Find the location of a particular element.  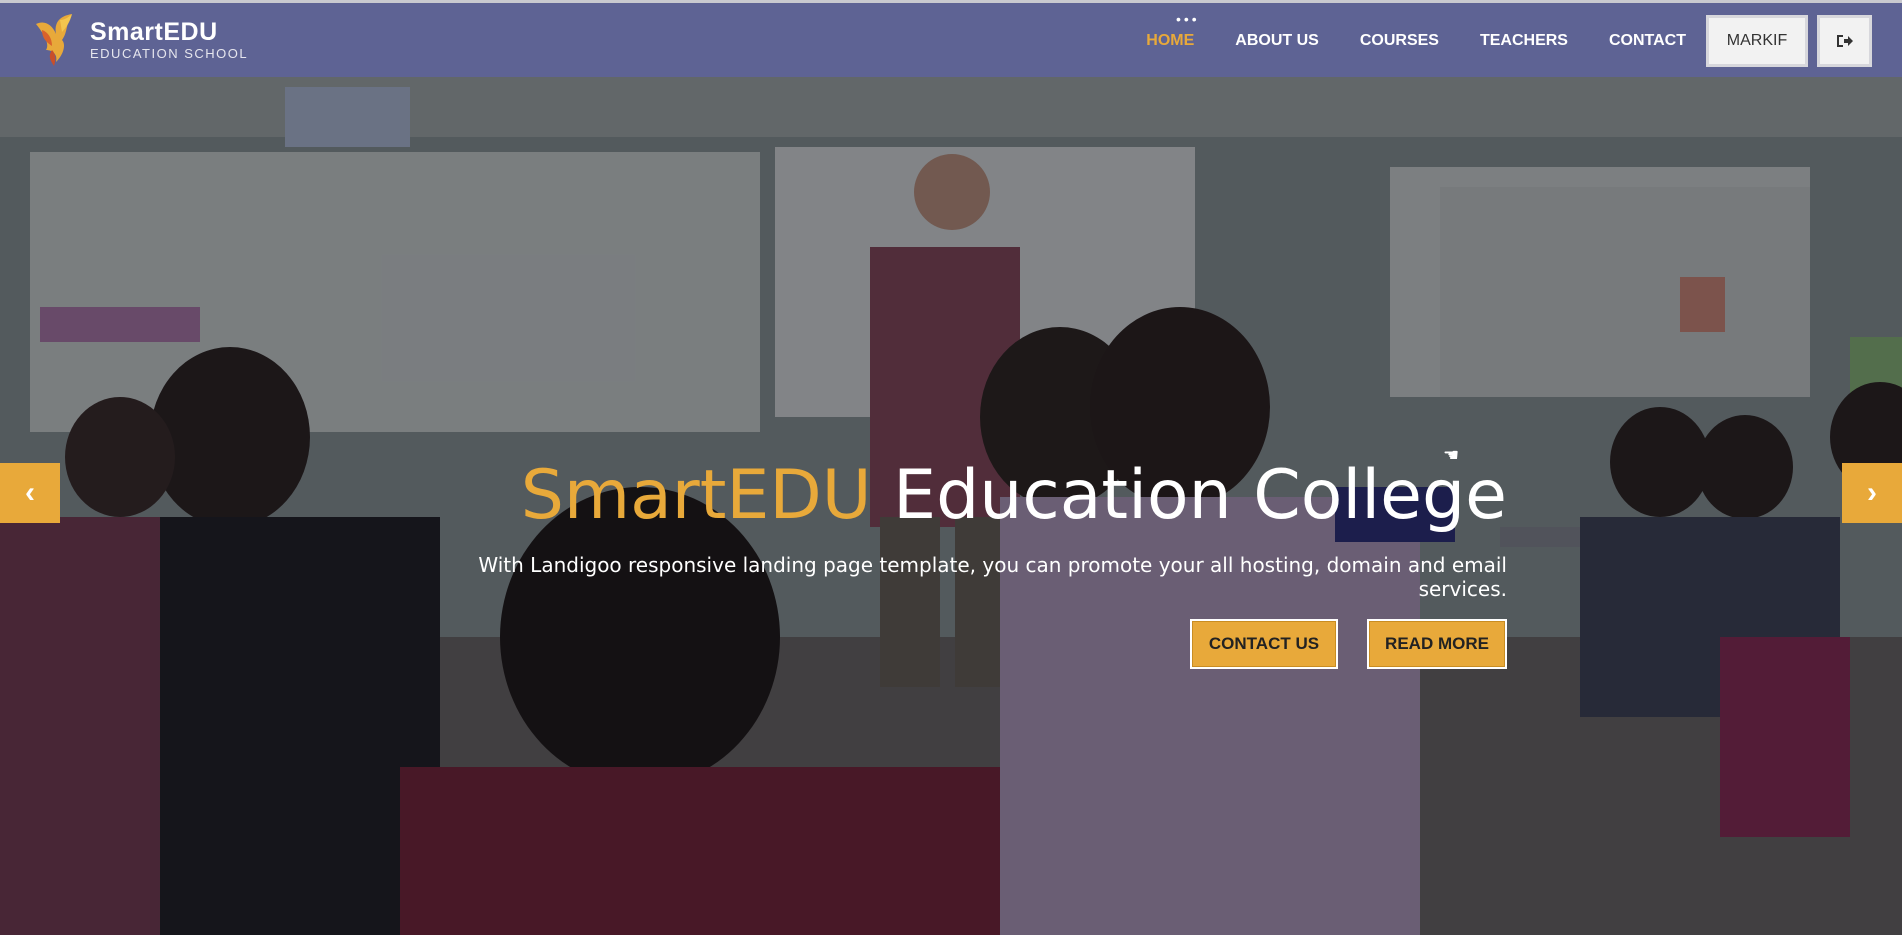

slider-next-button: › is located at coordinates (1872, 493).